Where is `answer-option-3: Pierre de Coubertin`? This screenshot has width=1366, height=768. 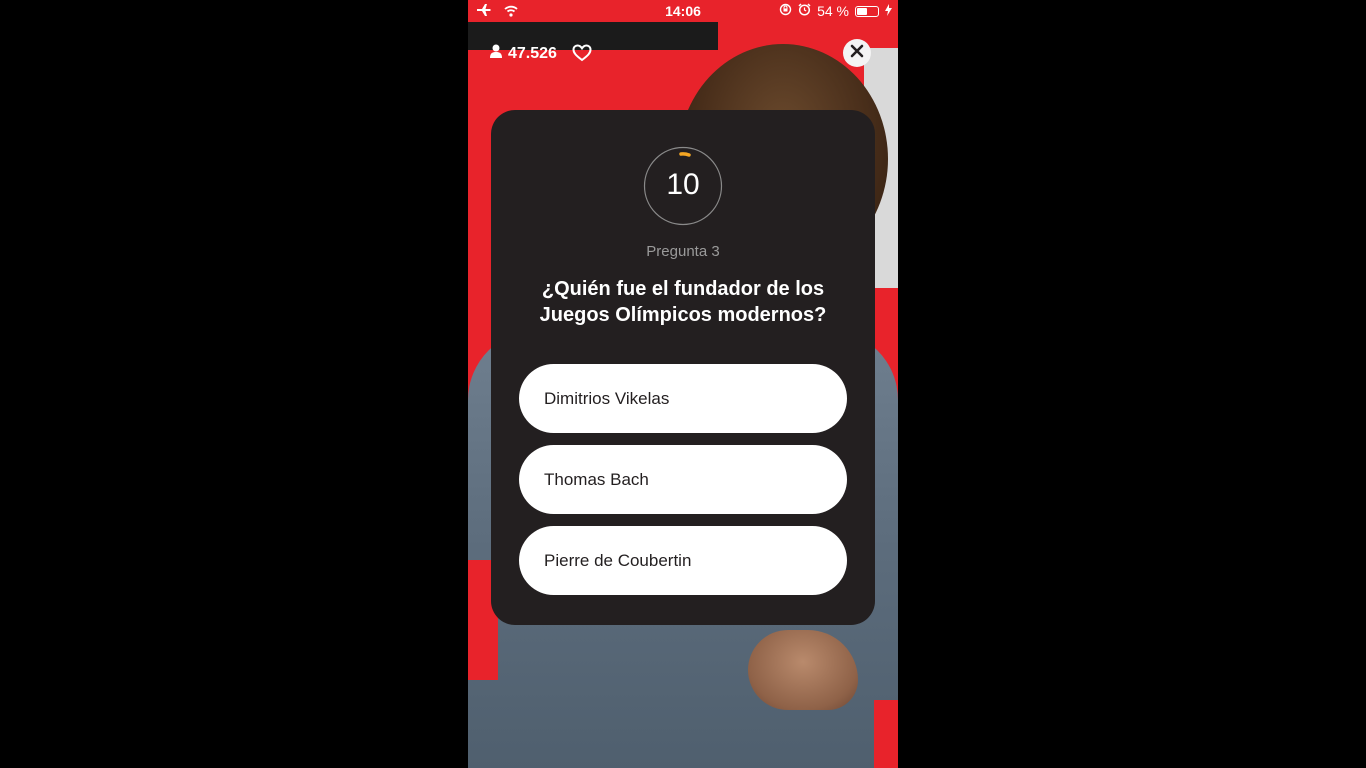
answer-option-3: Pierre de Coubertin is located at coordinates (683, 560).